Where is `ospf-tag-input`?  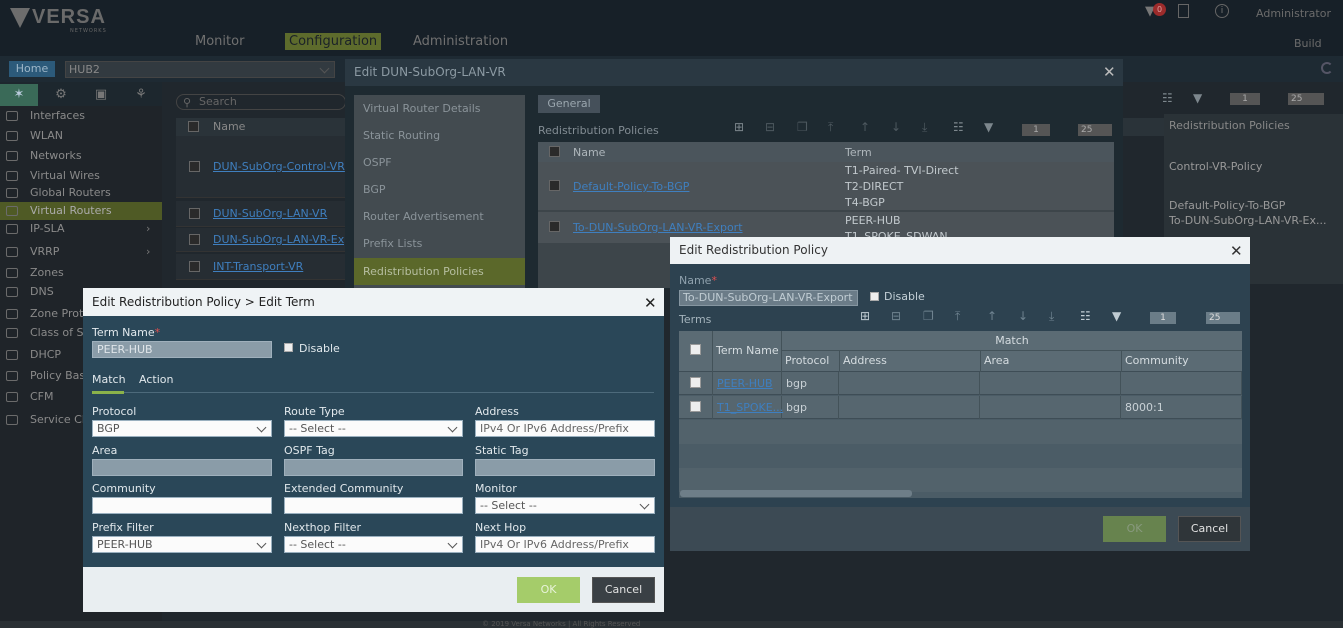
ospf-tag-input is located at coordinates (373, 467).